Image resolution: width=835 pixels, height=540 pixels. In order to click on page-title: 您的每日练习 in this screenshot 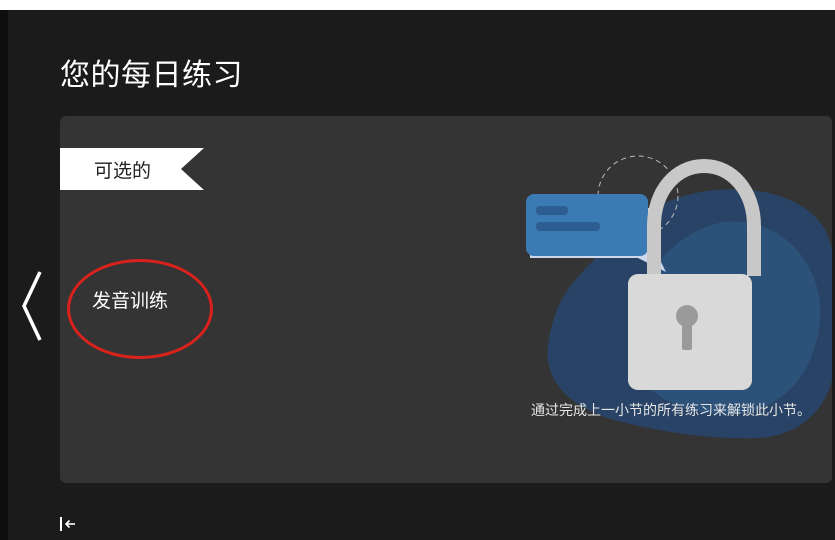, I will do `click(151, 75)`.